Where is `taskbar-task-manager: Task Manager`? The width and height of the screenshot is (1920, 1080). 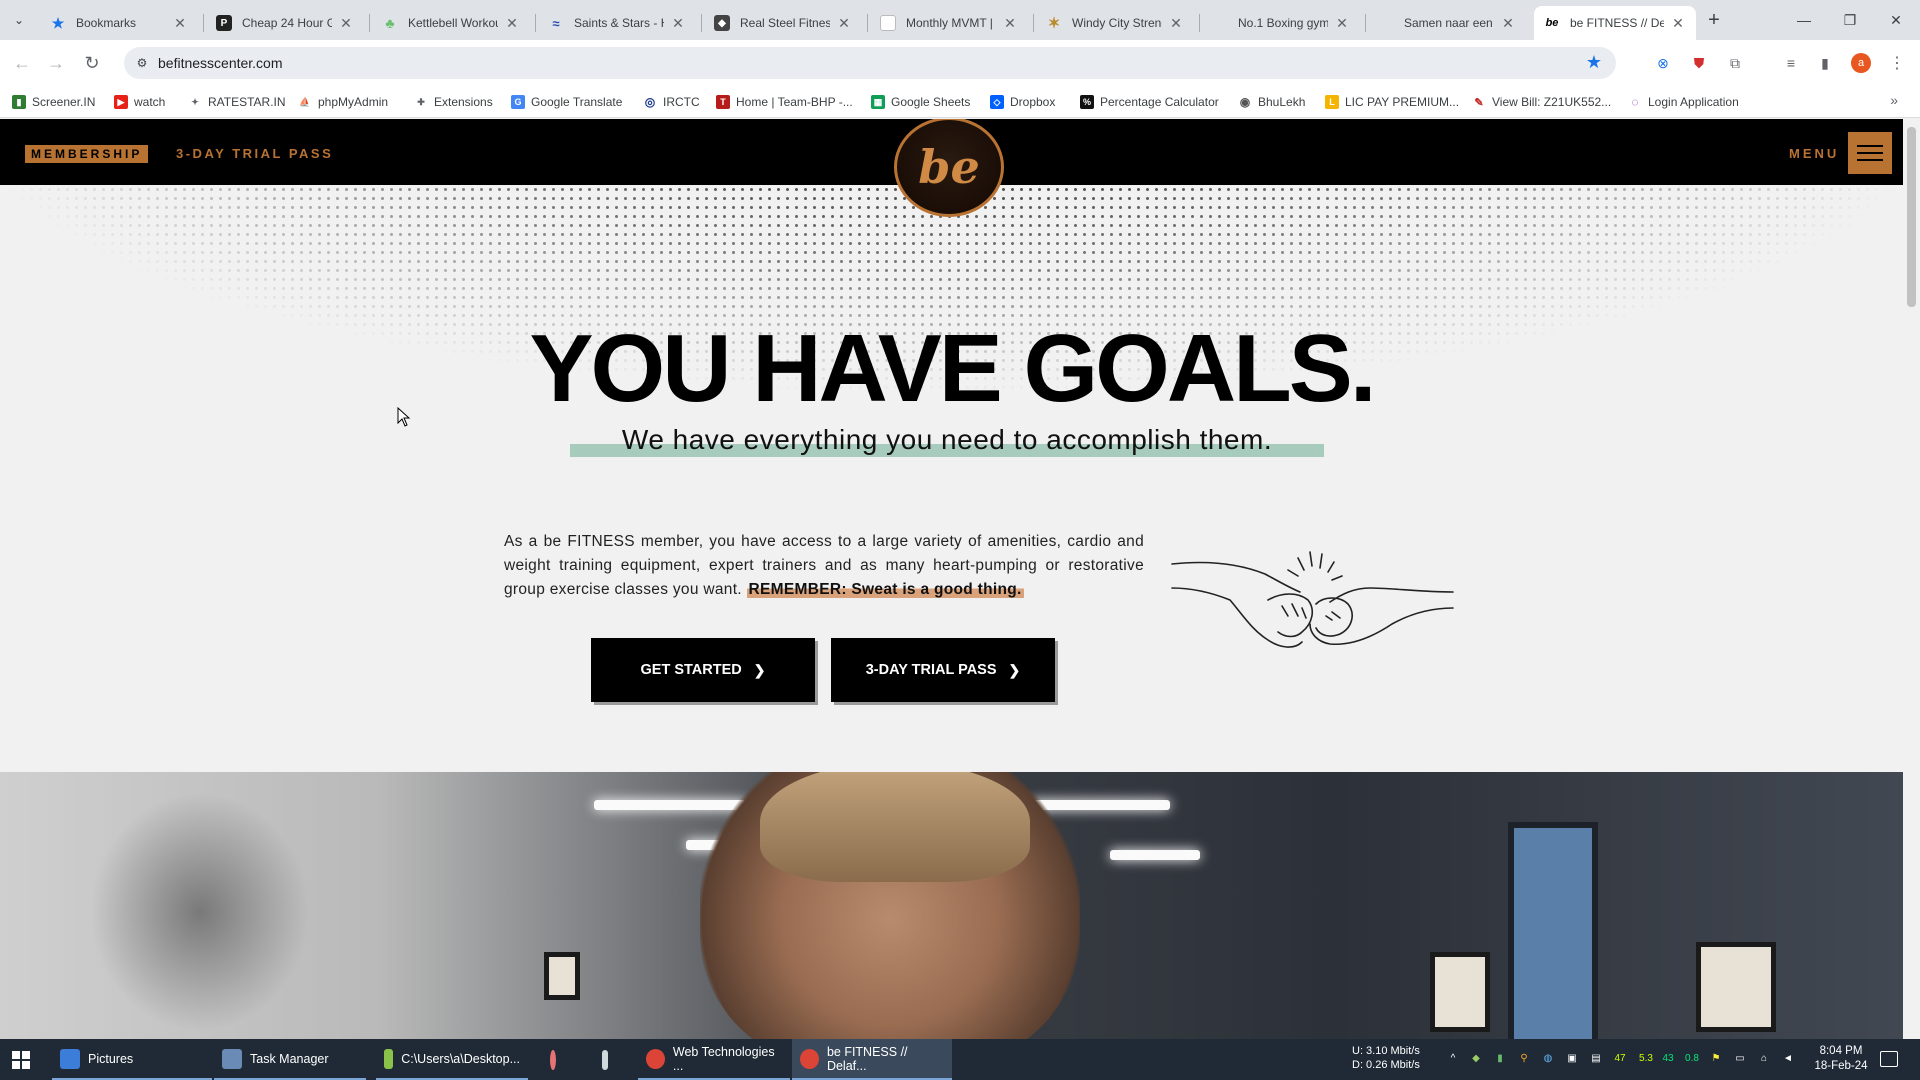
taskbar-task-manager: Task Manager is located at coordinates (290, 1059).